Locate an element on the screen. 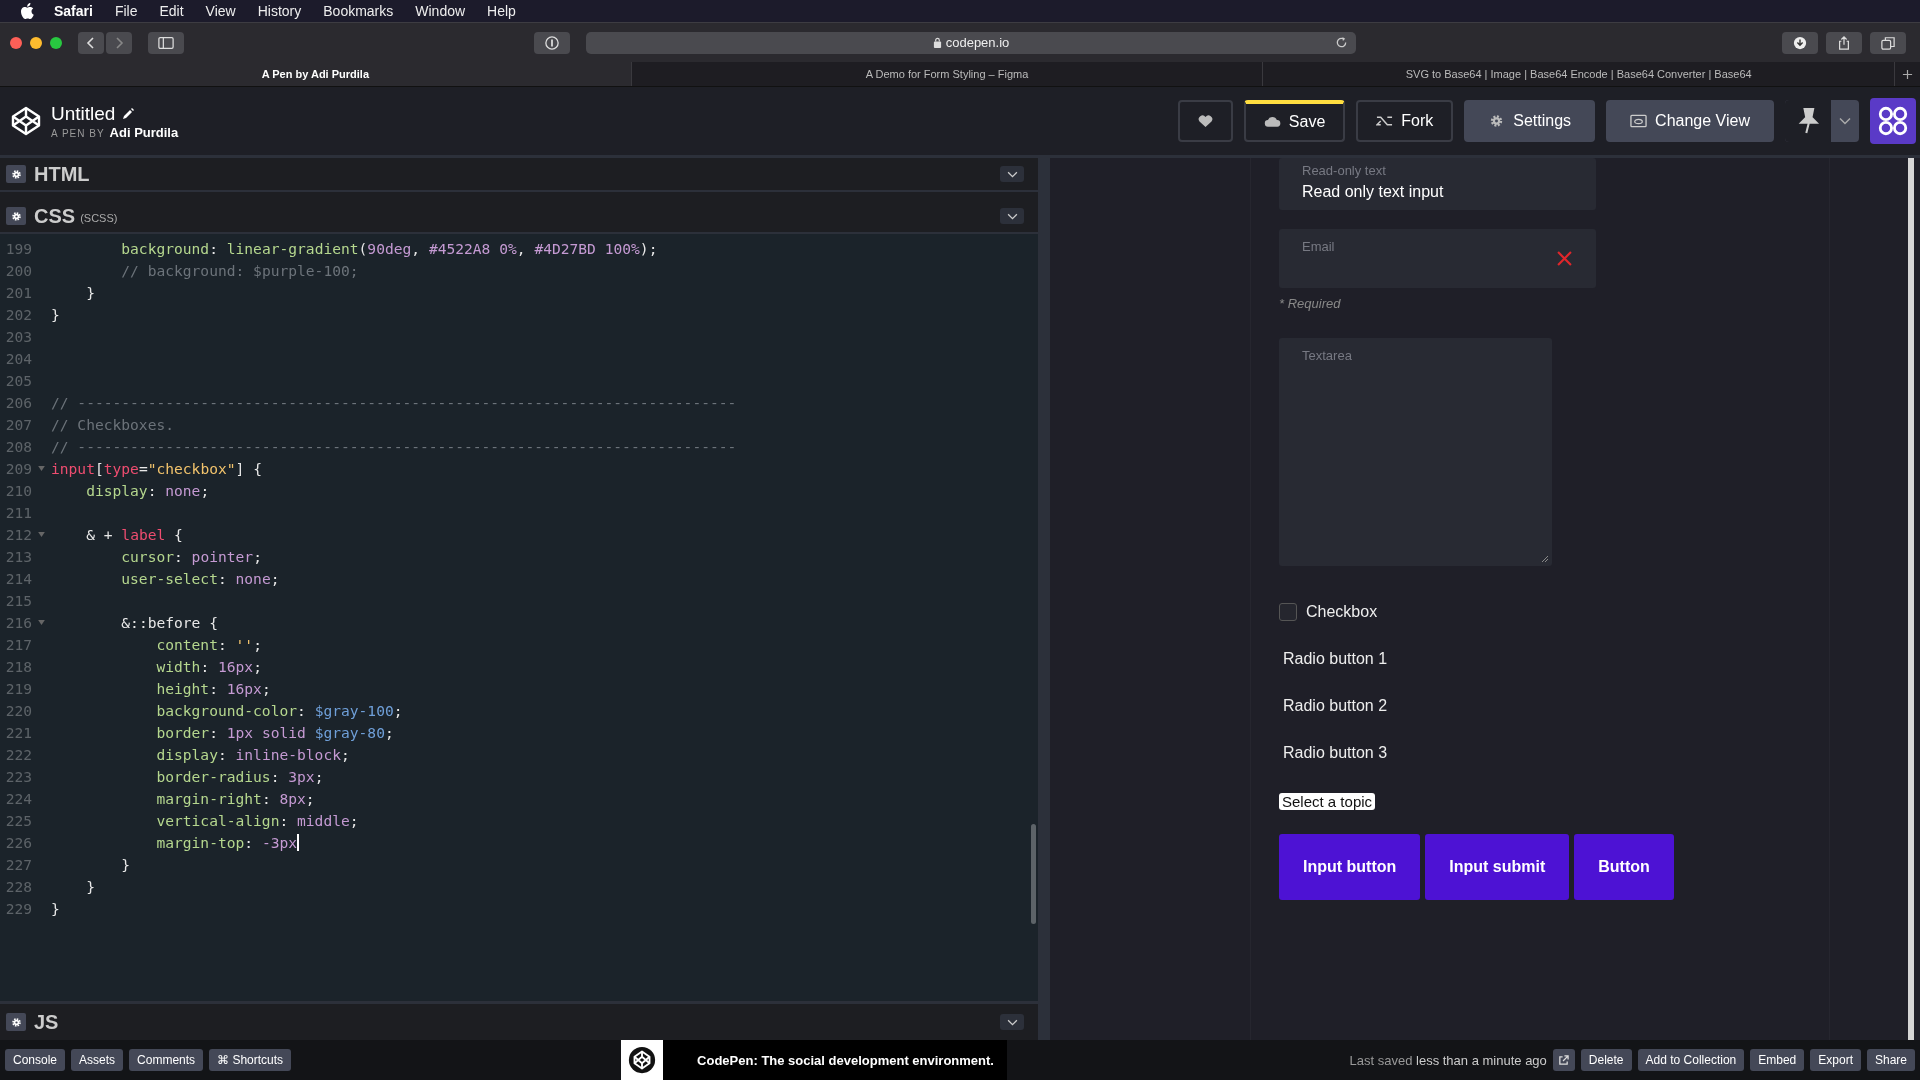 The width and height of the screenshot is (1920, 1080). line-number: 220 is located at coordinates (18, 710).